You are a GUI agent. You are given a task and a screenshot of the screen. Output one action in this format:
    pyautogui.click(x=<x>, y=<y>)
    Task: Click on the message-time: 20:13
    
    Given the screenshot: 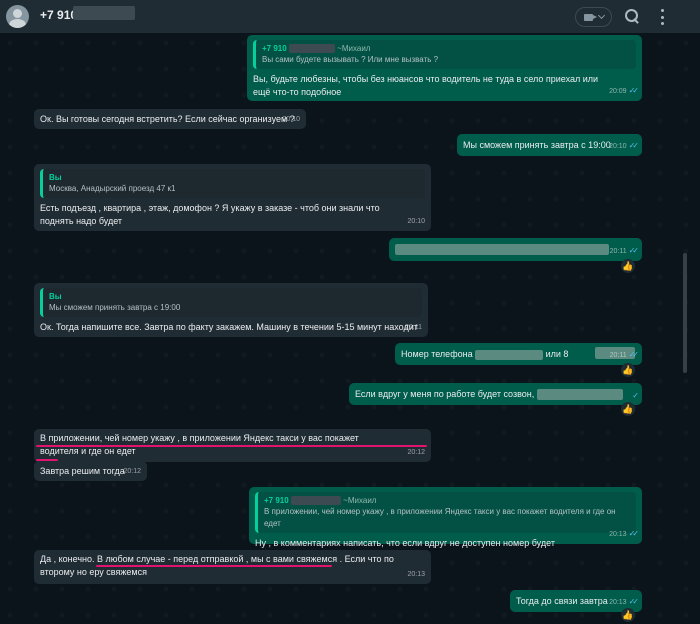 What is the action you would take?
    pyautogui.click(x=416, y=574)
    